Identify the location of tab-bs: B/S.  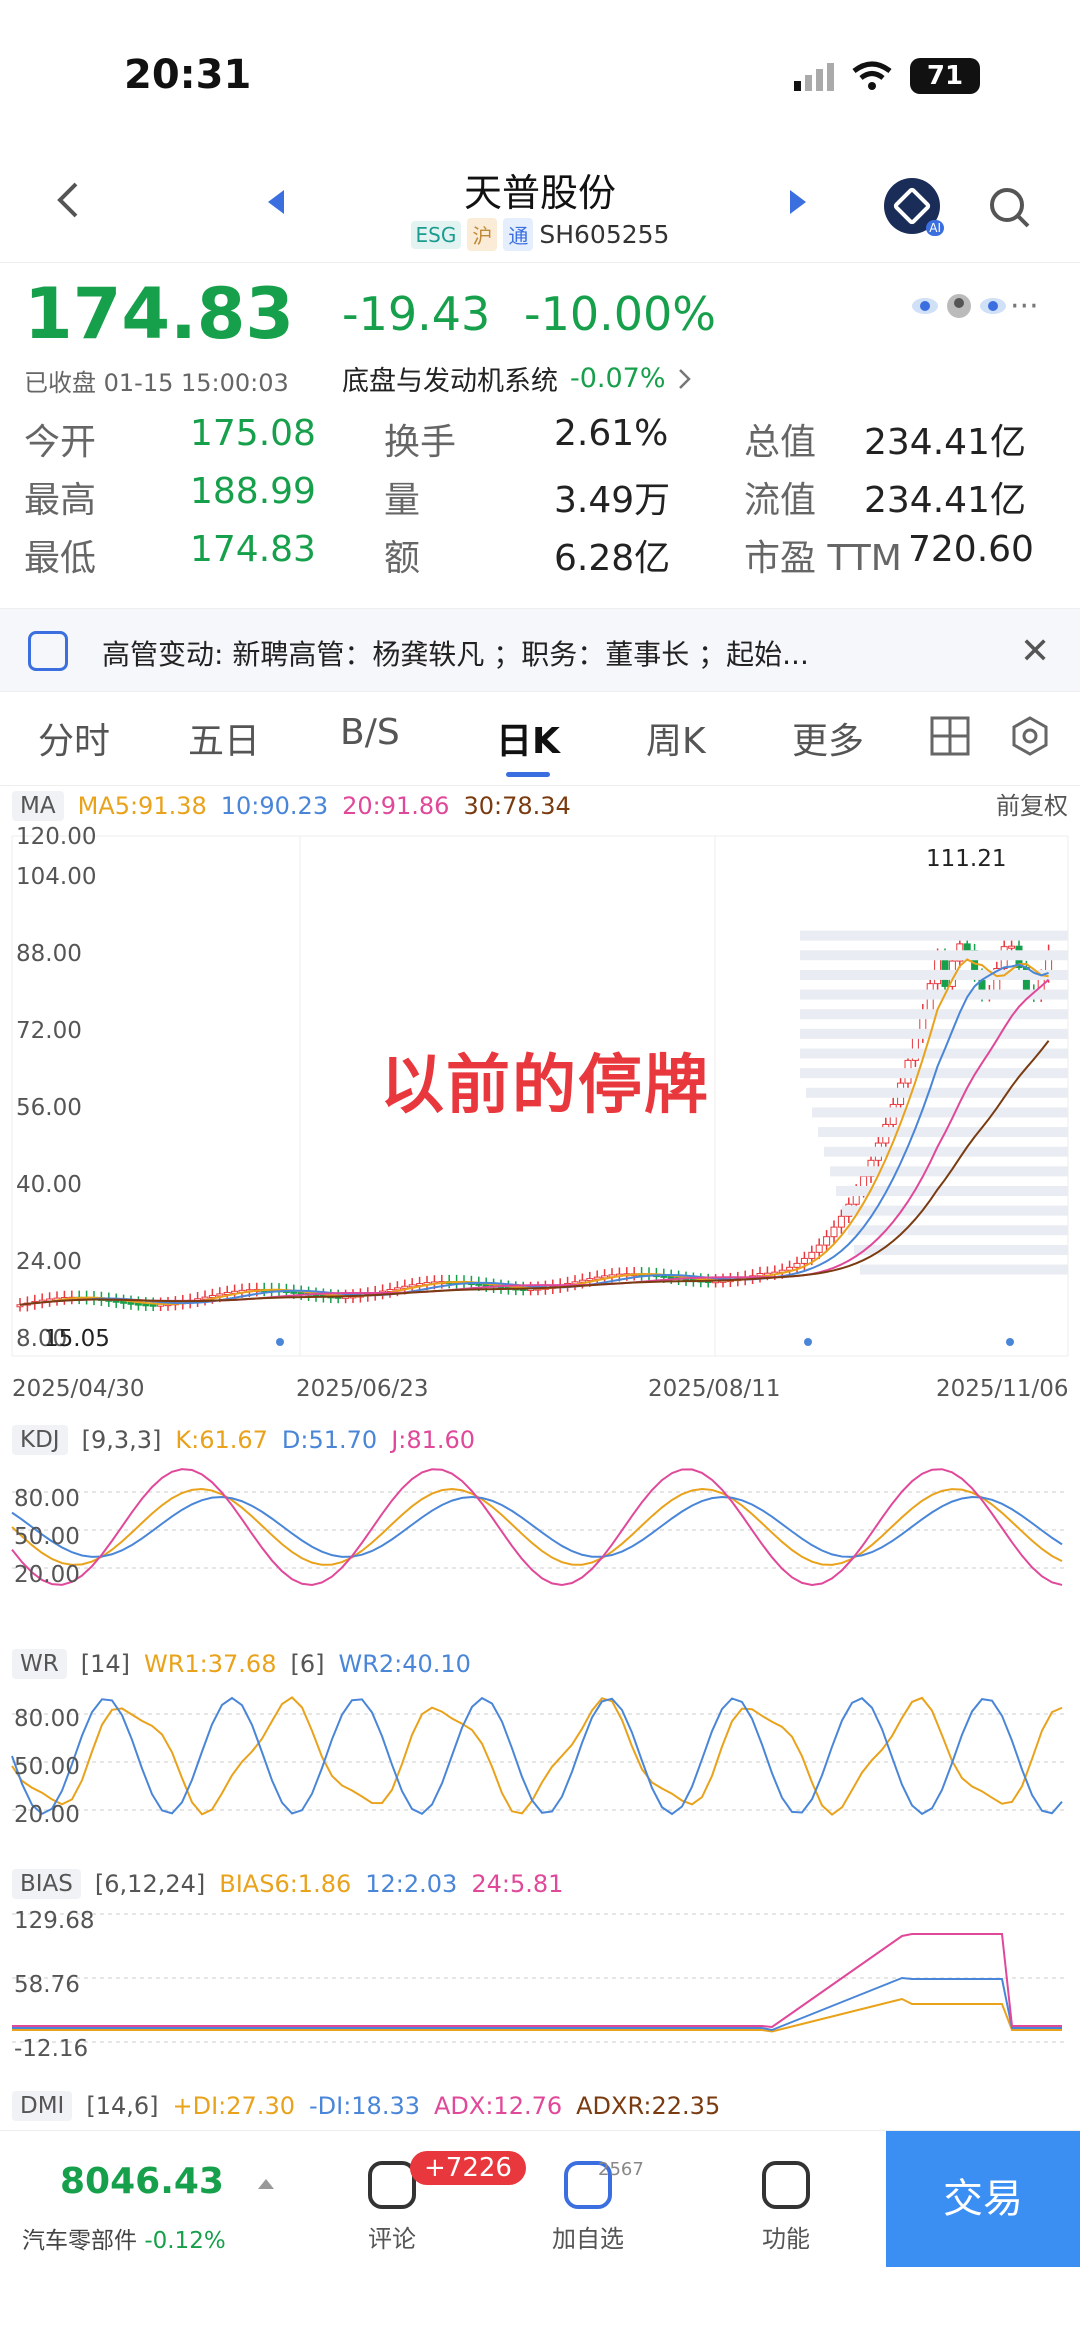
(370, 732).